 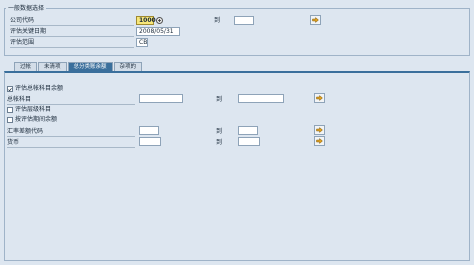 What do you see at coordinates (26, 9) in the screenshot?
I see `general-selection-title: 一般数据选择` at bounding box center [26, 9].